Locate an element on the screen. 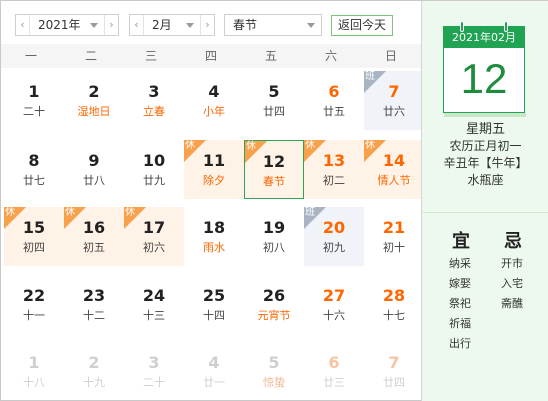  lunar-date-label: 初九 is located at coordinates (334, 247).